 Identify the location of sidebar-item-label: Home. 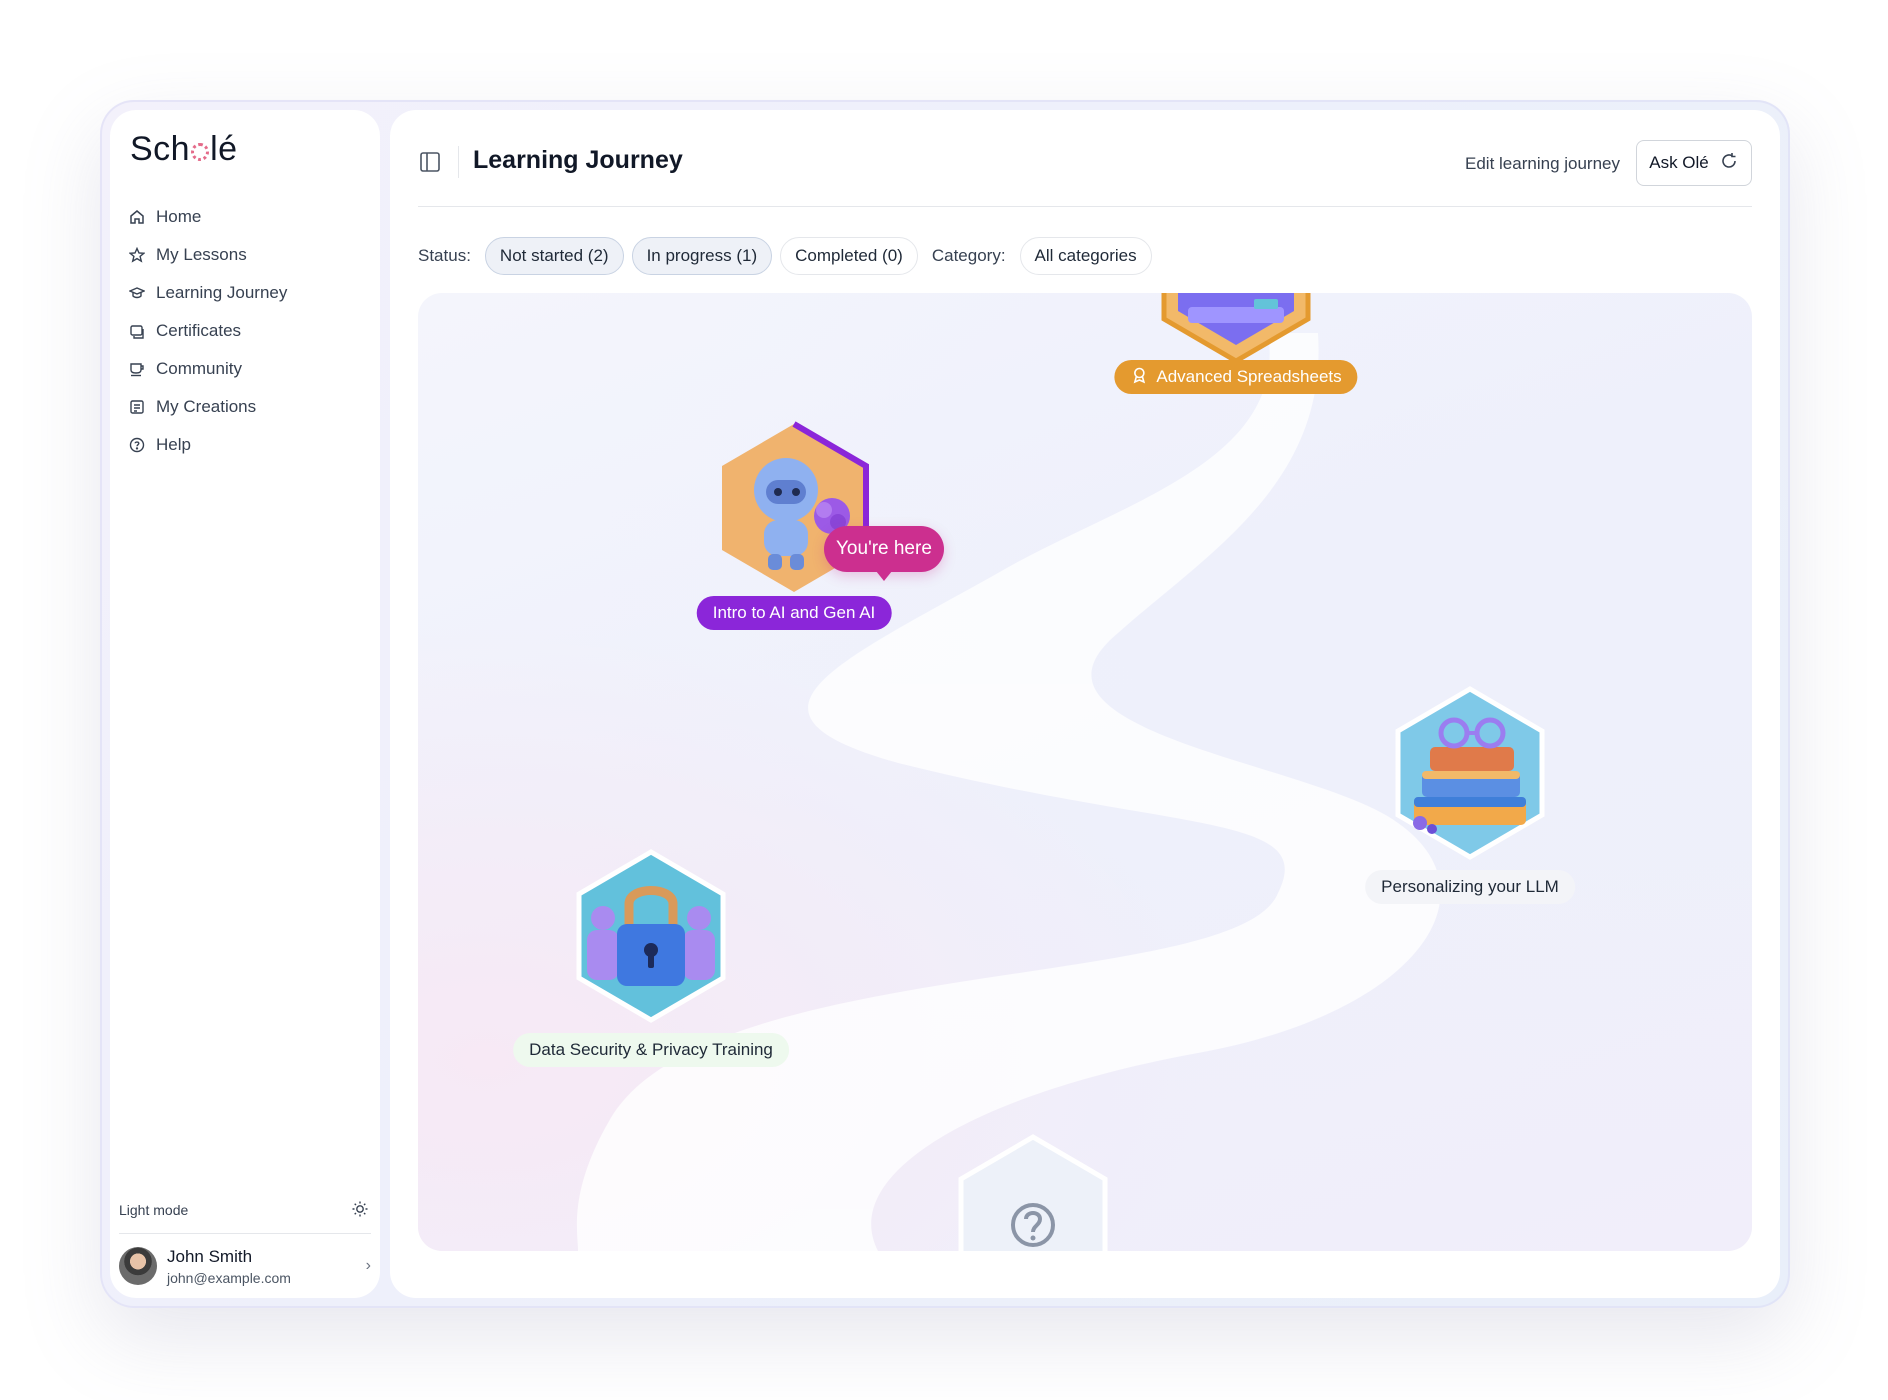
(179, 216).